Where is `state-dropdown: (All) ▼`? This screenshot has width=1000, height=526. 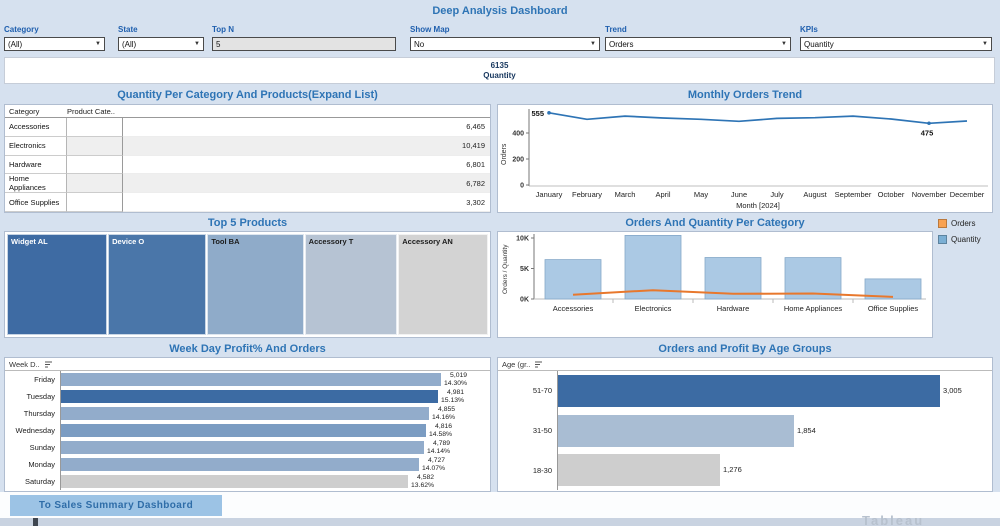 state-dropdown: (All) ▼ is located at coordinates (161, 44).